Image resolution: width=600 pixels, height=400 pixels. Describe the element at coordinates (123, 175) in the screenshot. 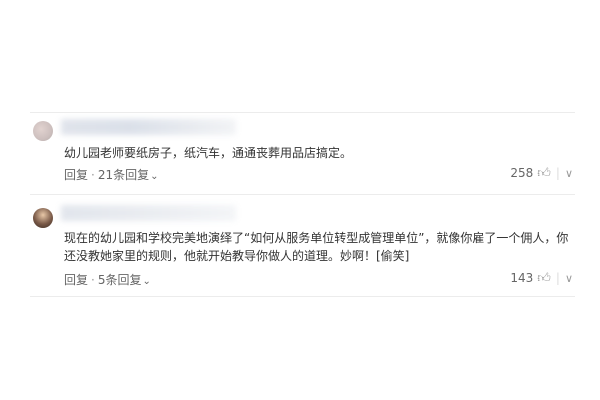

I see `replies-count-label: 21条回复` at that location.